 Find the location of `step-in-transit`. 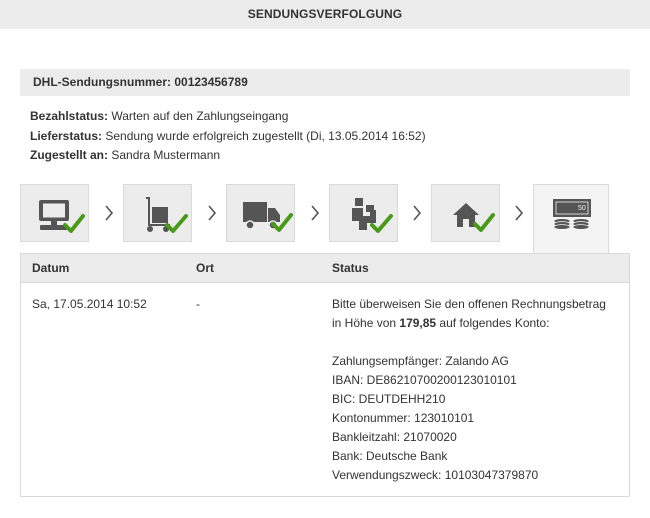

step-in-transit is located at coordinates (260, 213).